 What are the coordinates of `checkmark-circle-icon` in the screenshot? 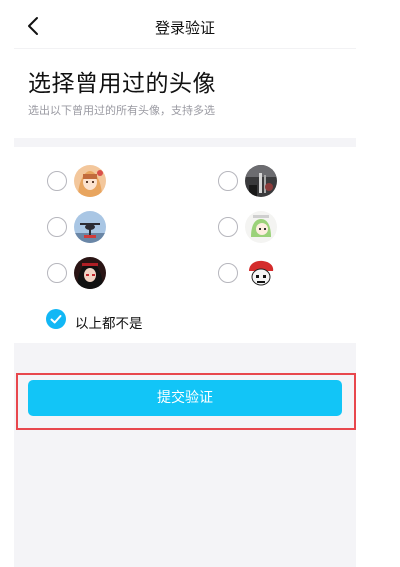 It's located at (56, 319).